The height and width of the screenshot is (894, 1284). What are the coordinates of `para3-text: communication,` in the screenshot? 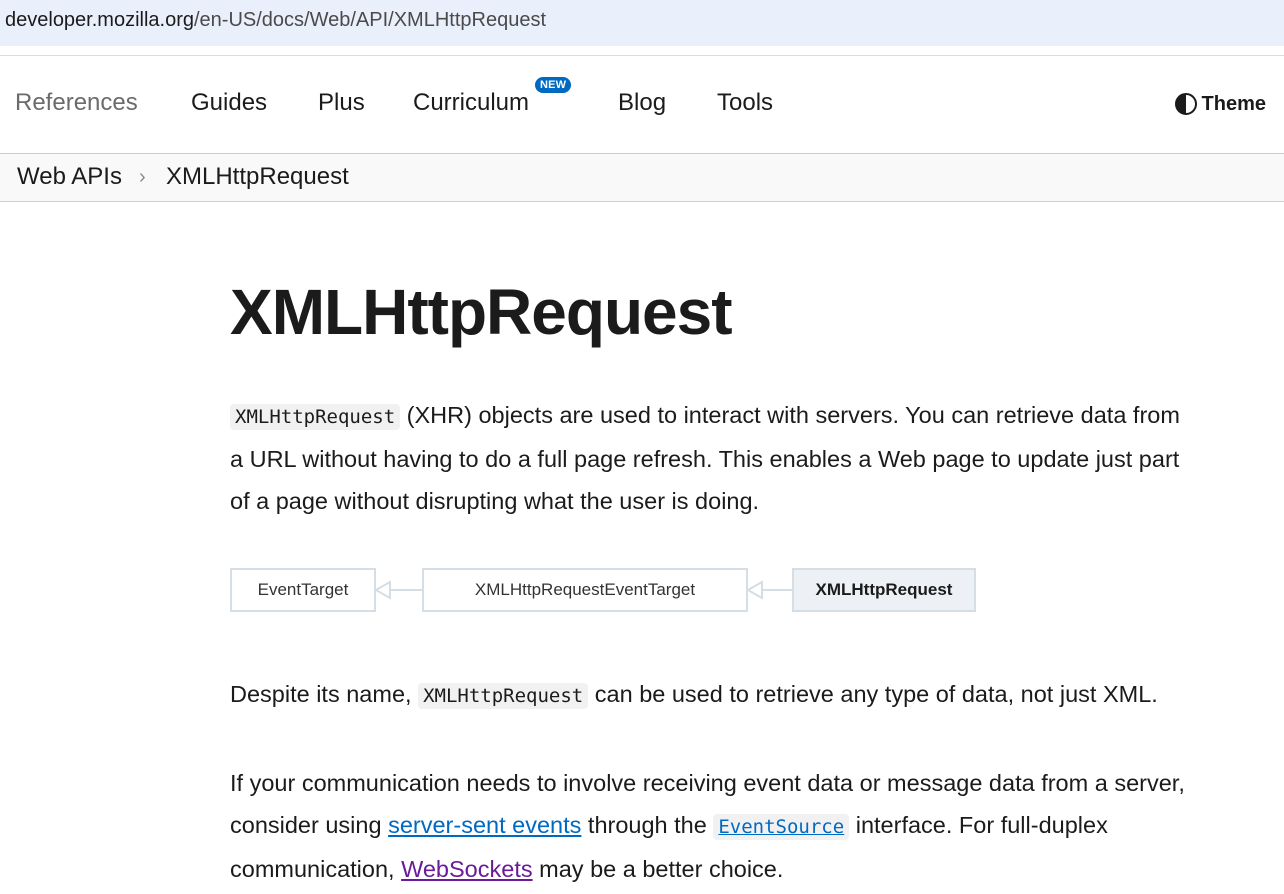 It's located at (316, 869).